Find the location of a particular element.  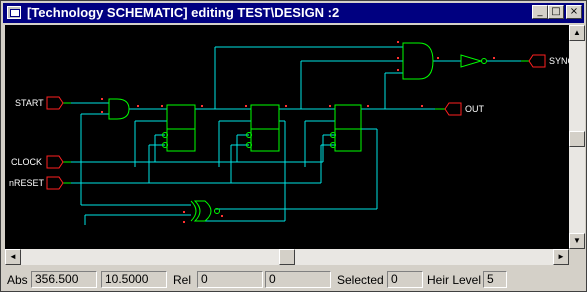

port-start is located at coordinates (55, 103).